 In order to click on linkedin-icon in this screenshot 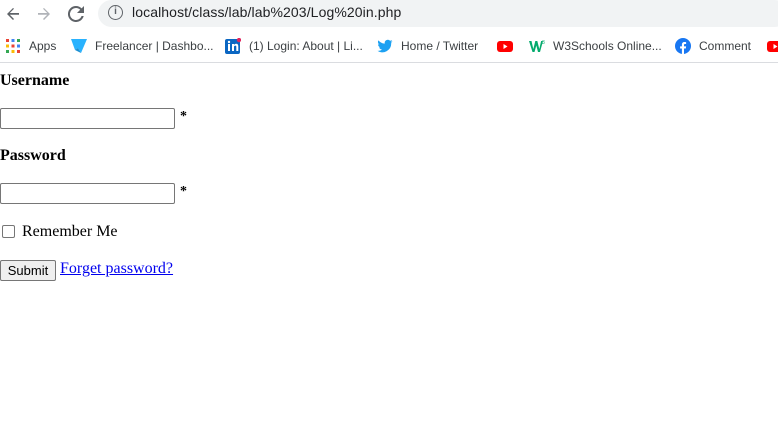, I will do `click(233, 45)`.